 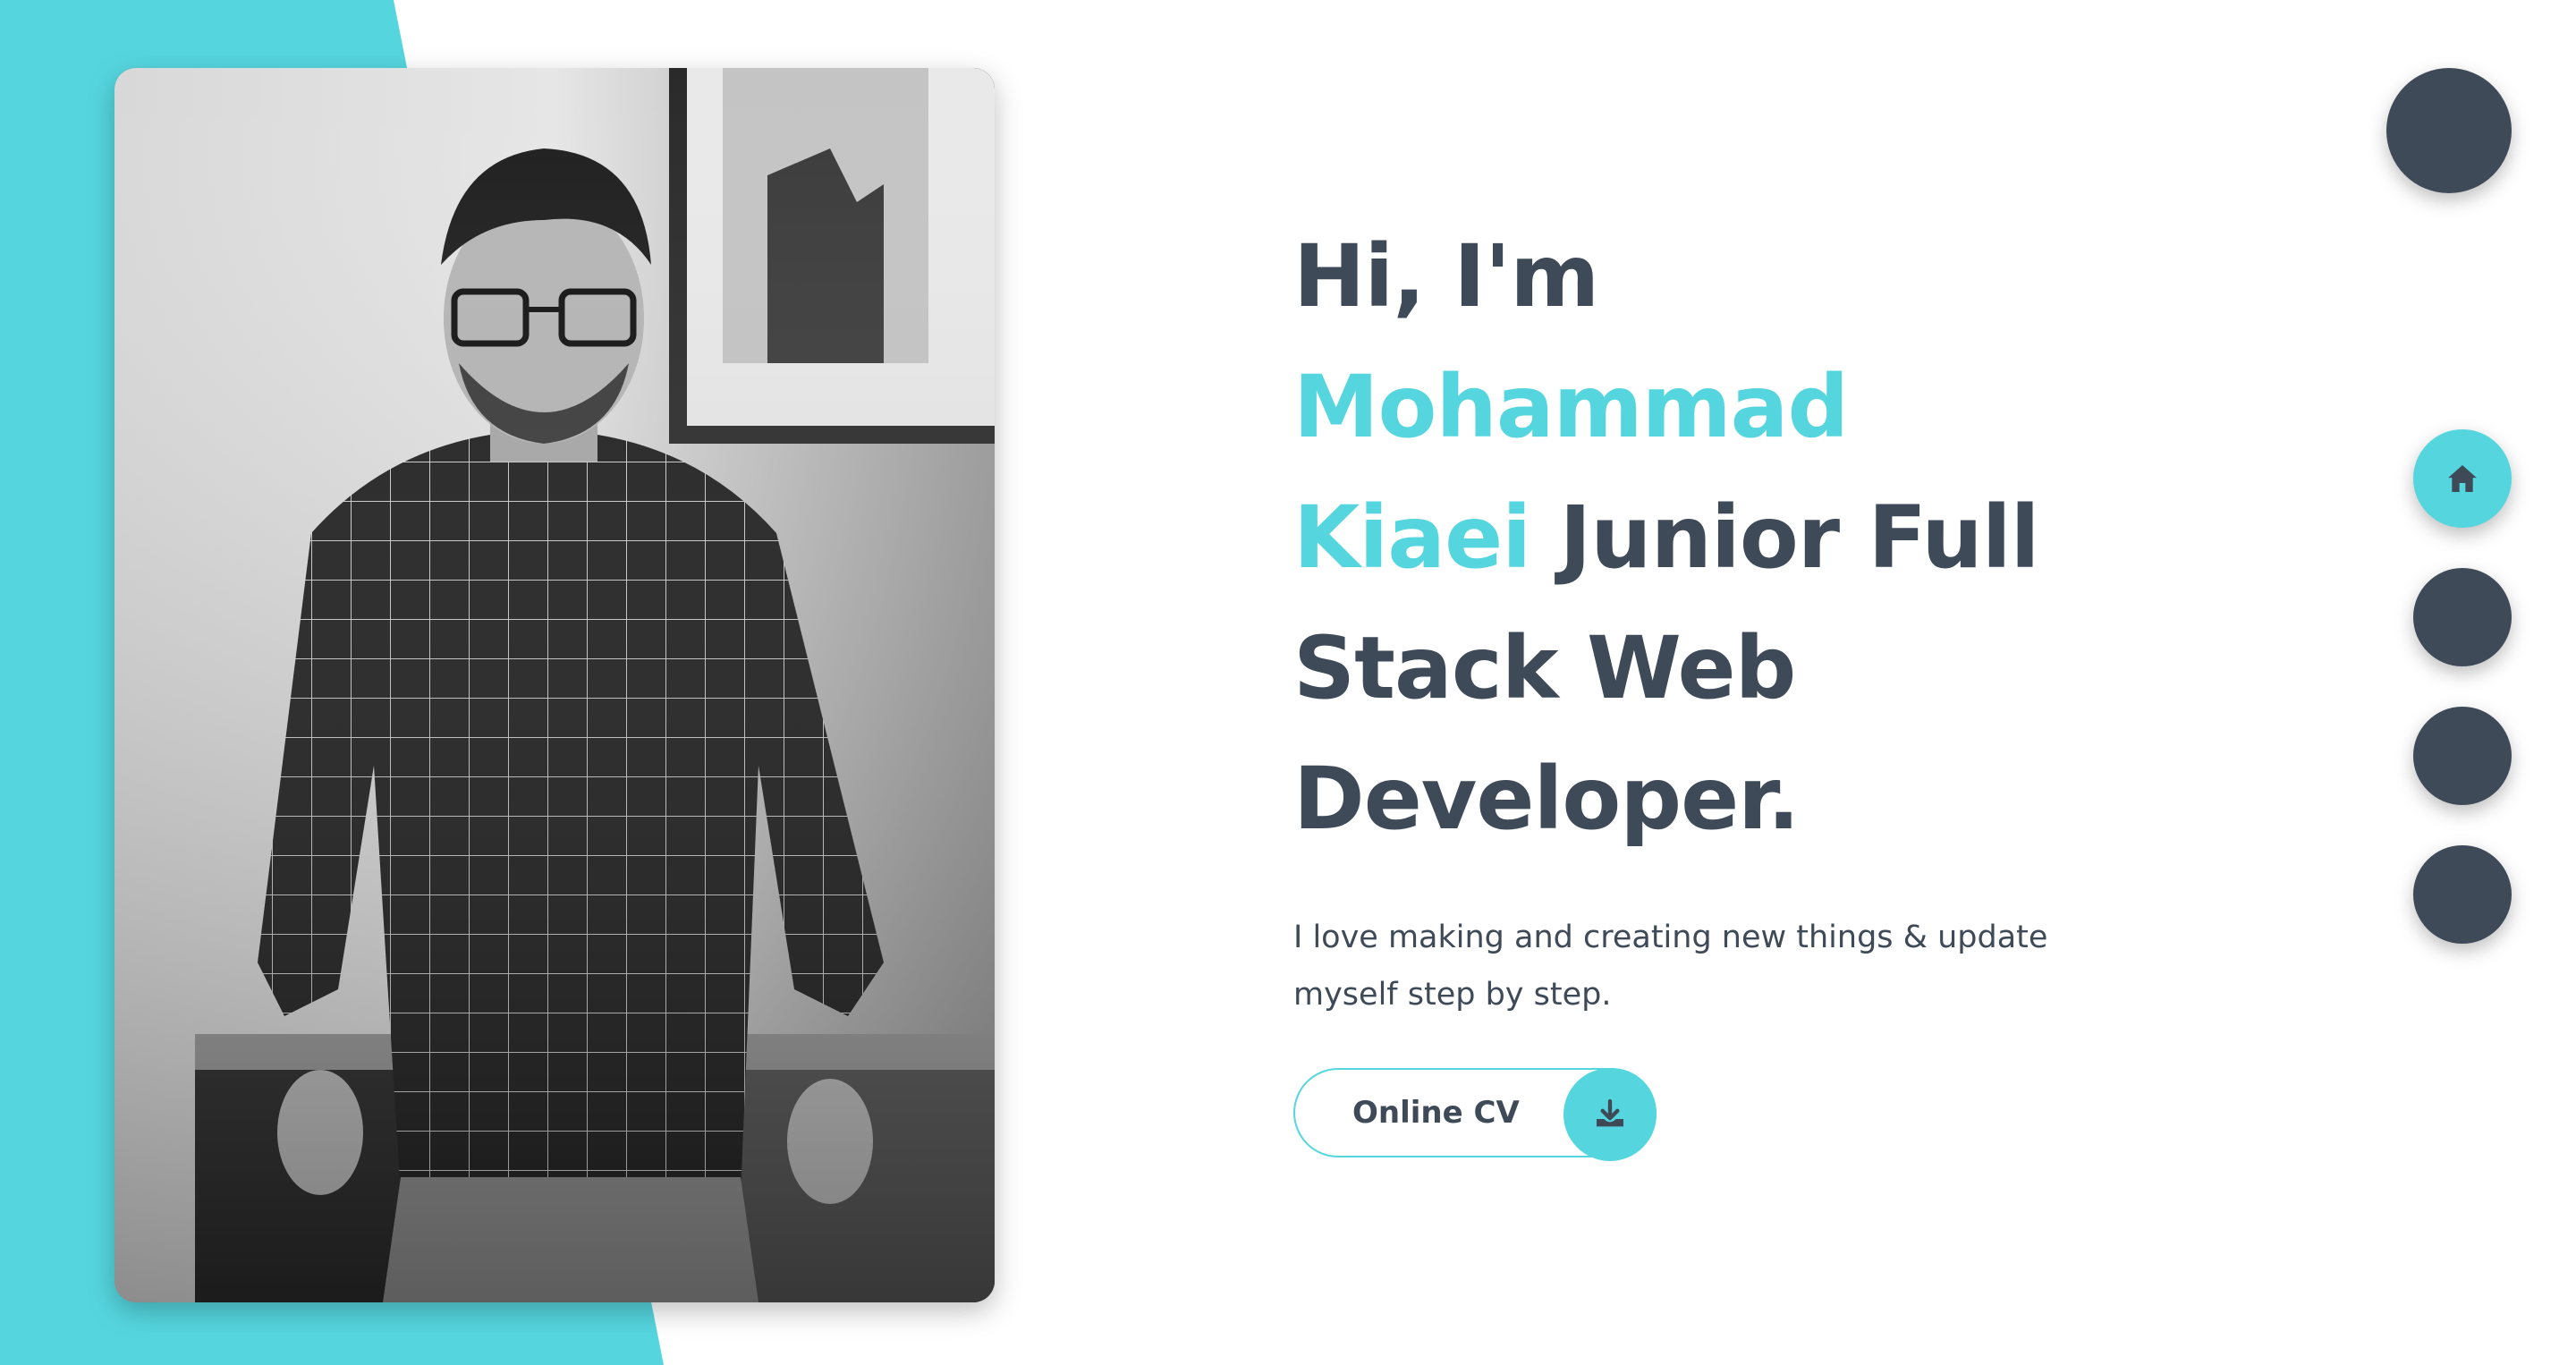 I want to click on nav-home-button, so click(x=2462, y=478).